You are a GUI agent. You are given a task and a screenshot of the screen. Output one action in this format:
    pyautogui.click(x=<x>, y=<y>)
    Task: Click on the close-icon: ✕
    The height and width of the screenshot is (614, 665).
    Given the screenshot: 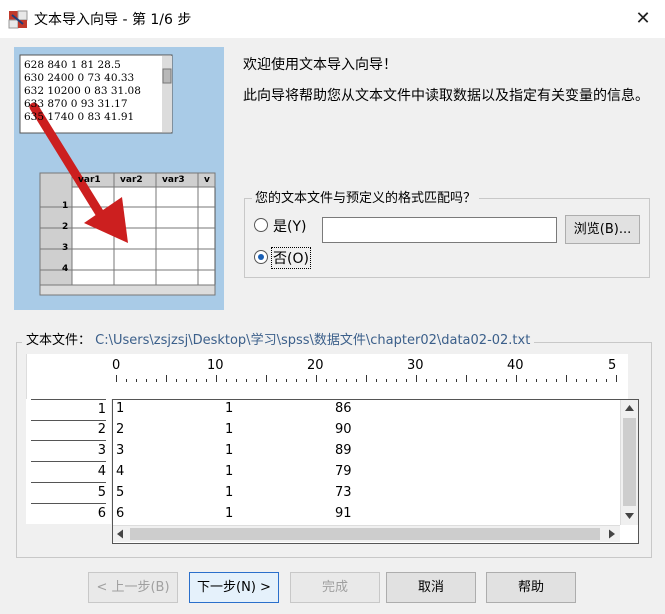 What is the action you would take?
    pyautogui.click(x=643, y=19)
    